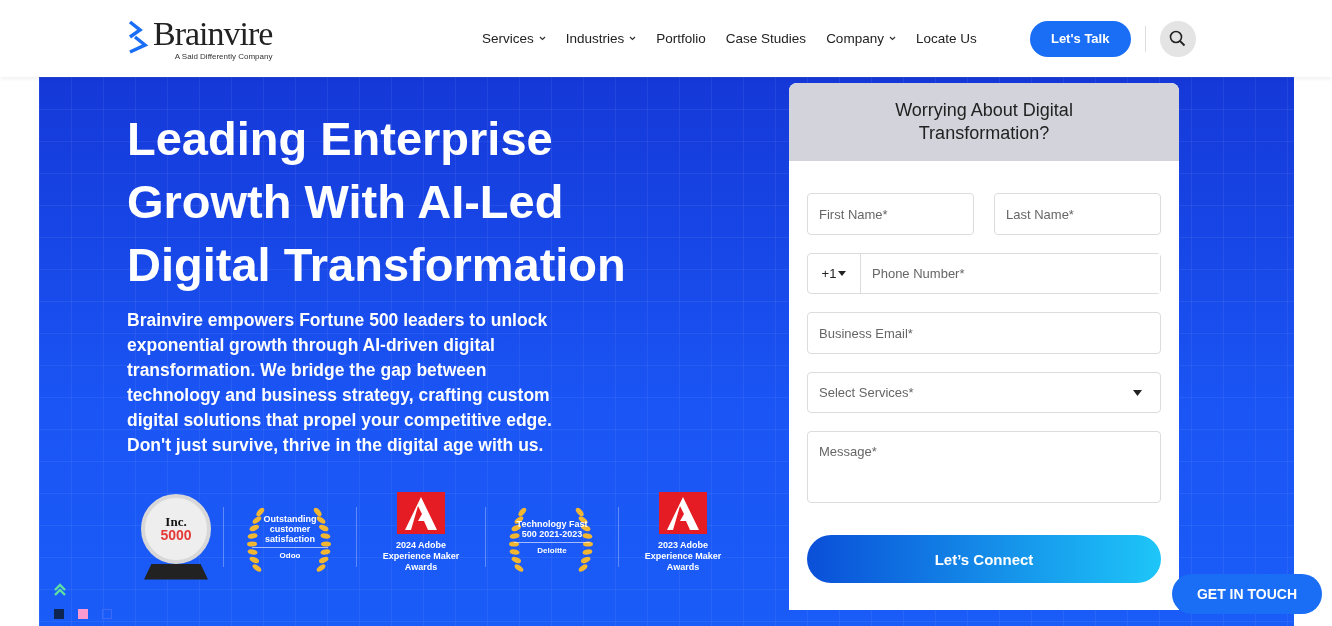 This screenshot has height=626, width=1332. Describe the element at coordinates (290, 555) in the screenshot. I see `award-source: Odoo` at that location.